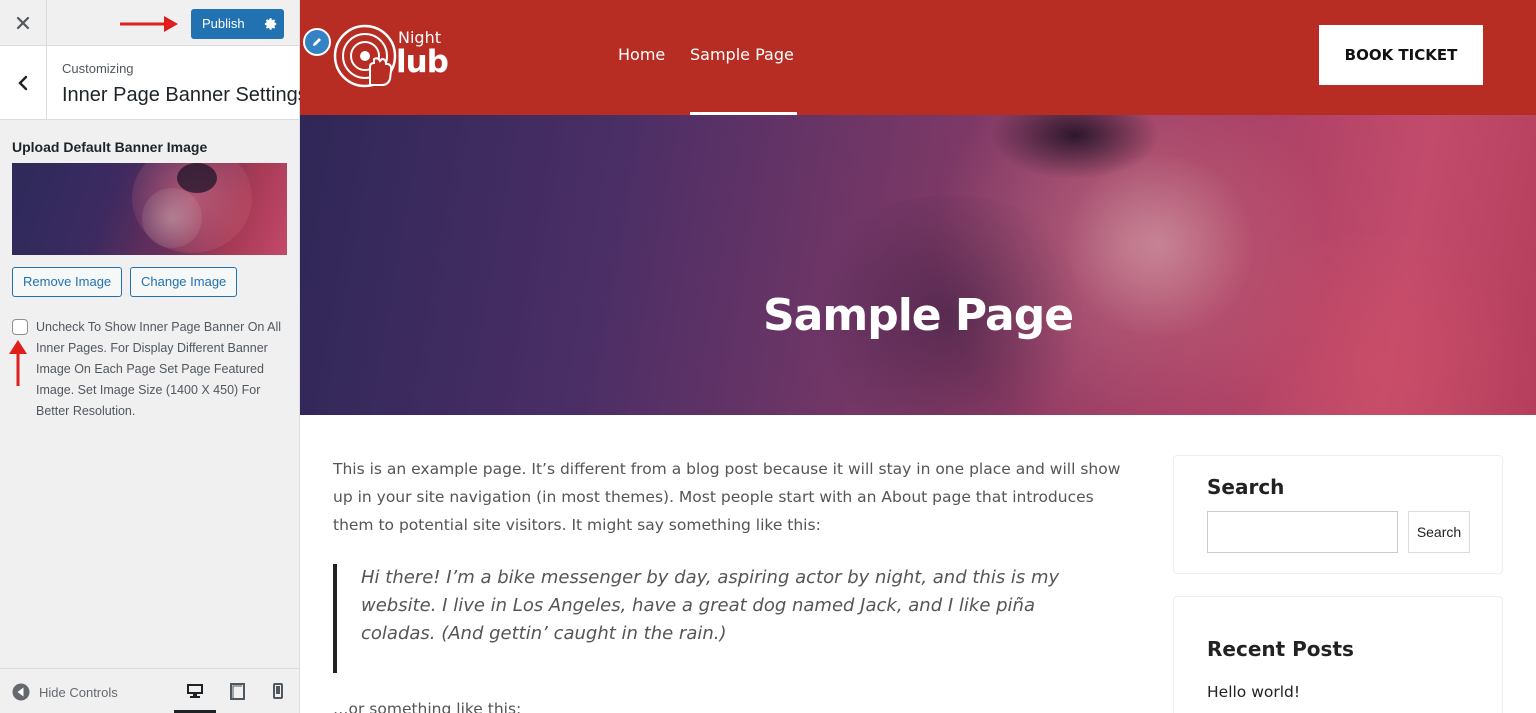  I want to click on search-button: Search, so click(1439, 532).